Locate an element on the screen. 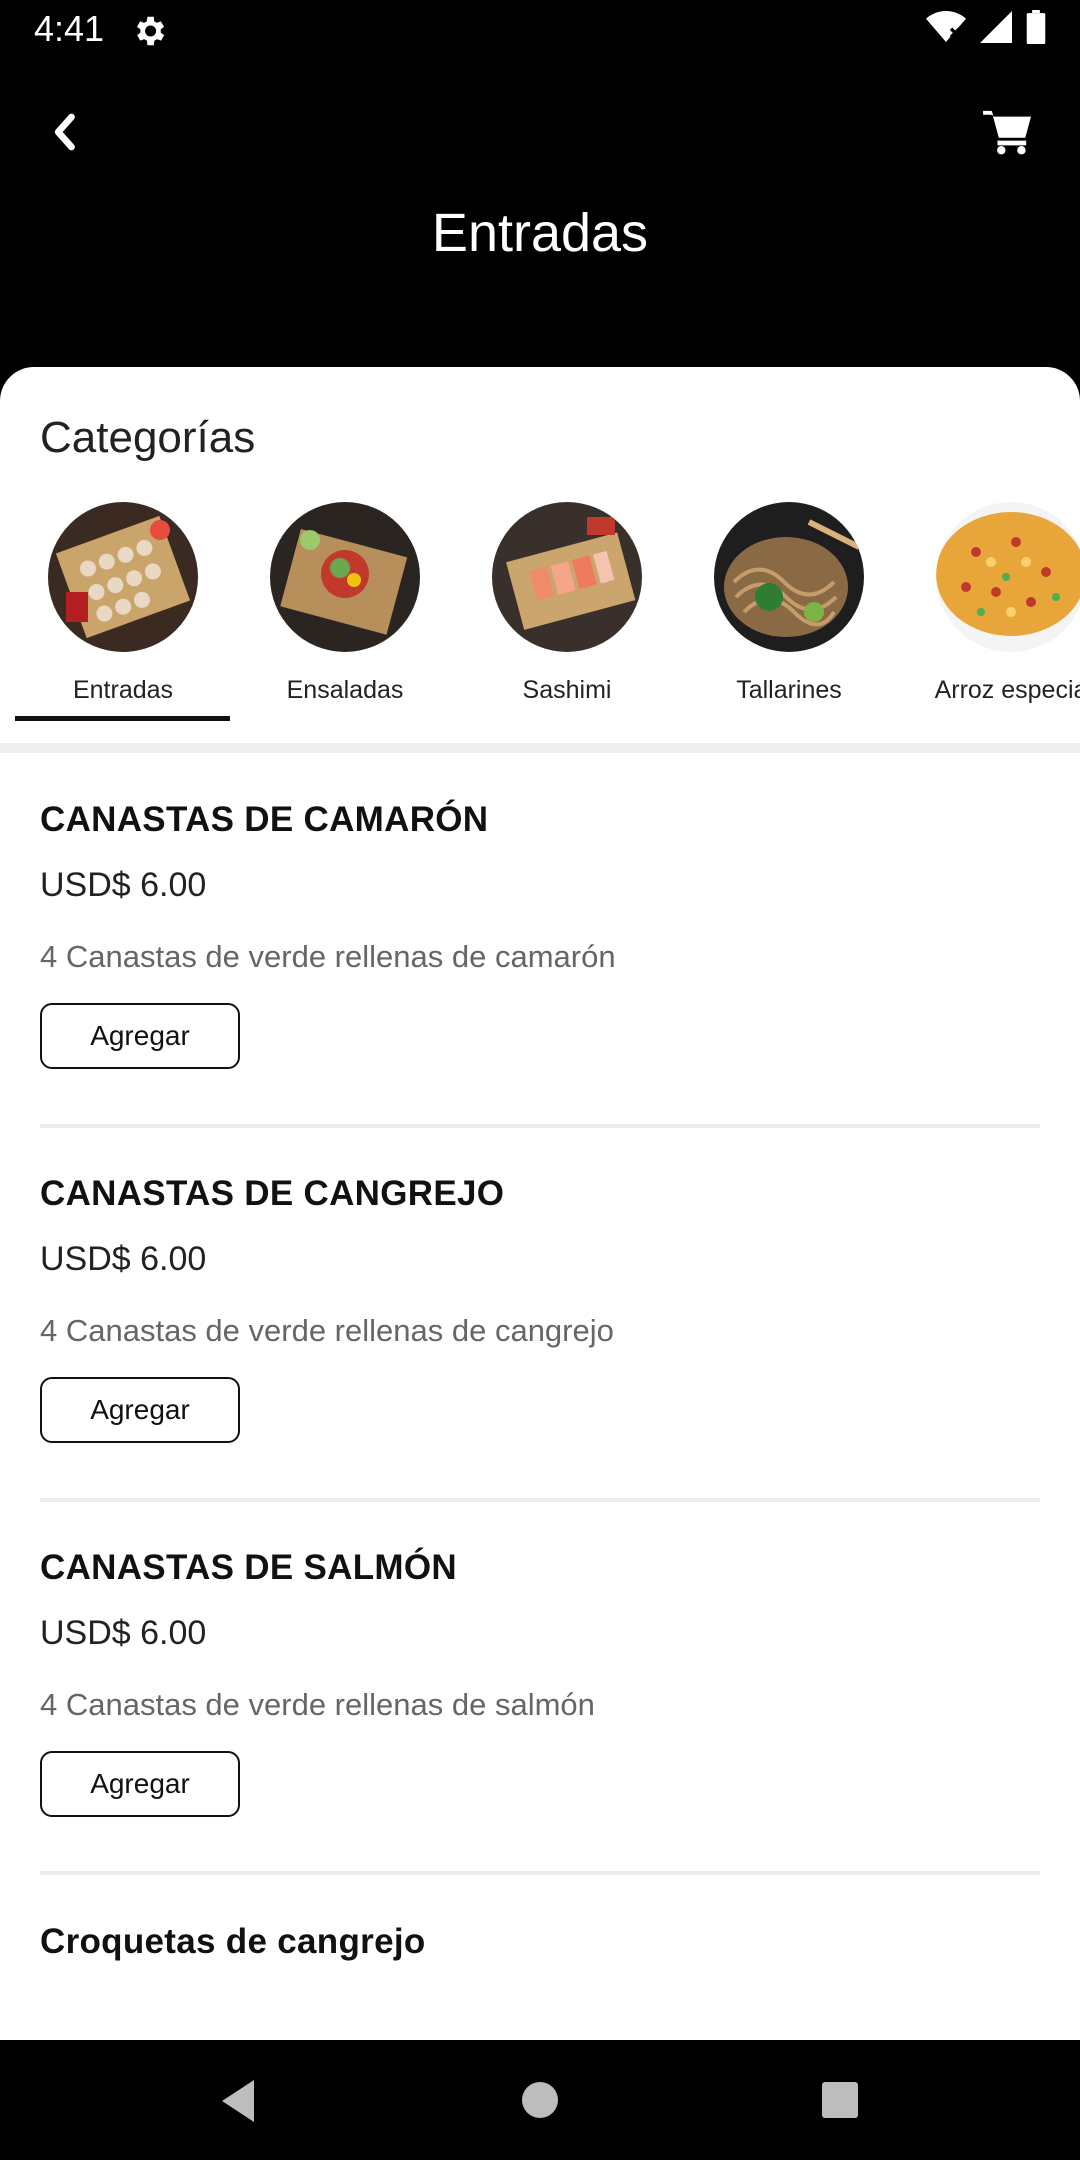 The image size is (1080, 2160). product-name: CANASTAS DE CAMARÓN is located at coordinates (264, 819).